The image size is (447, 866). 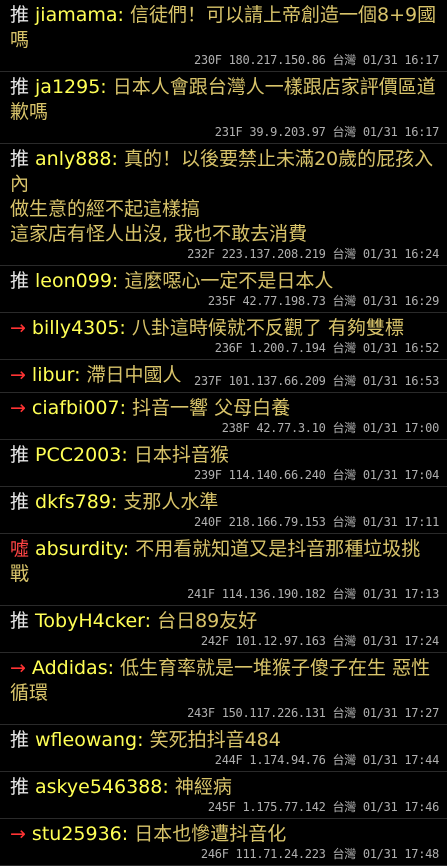 What do you see at coordinates (76, 328) in the screenshot?
I see `push-user-id: billy4305` at bounding box center [76, 328].